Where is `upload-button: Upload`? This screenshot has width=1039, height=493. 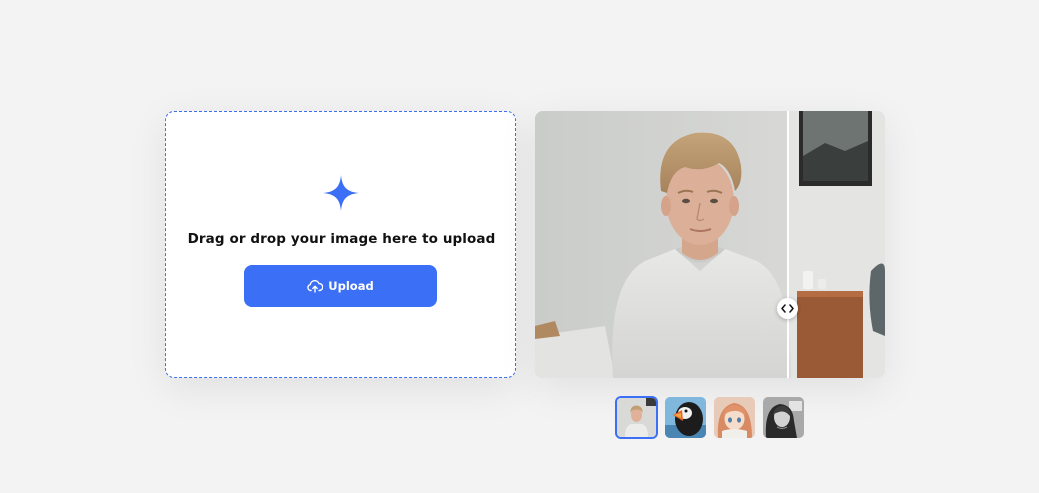 upload-button: Upload is located at coordinates (340, 286).